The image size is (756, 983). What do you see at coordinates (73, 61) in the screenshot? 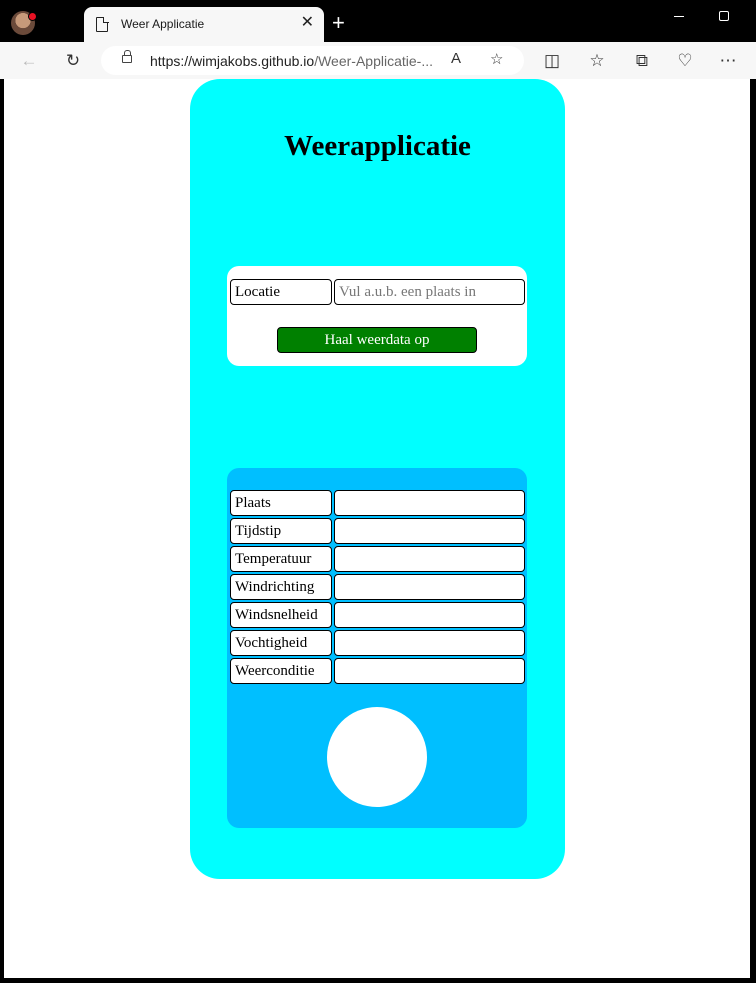
I see `refresh-icon: ↻` at bounding box center [73, 61].